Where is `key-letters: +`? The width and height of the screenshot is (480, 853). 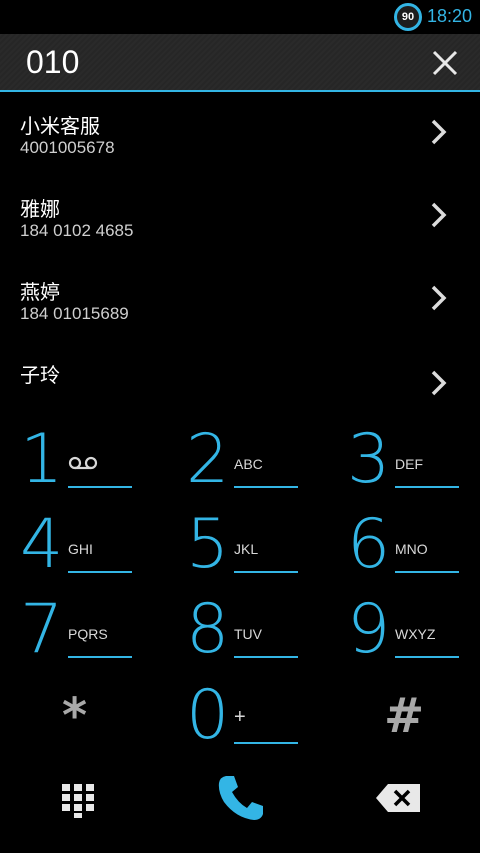 key-letters: + is located at coordinates (240, 717).